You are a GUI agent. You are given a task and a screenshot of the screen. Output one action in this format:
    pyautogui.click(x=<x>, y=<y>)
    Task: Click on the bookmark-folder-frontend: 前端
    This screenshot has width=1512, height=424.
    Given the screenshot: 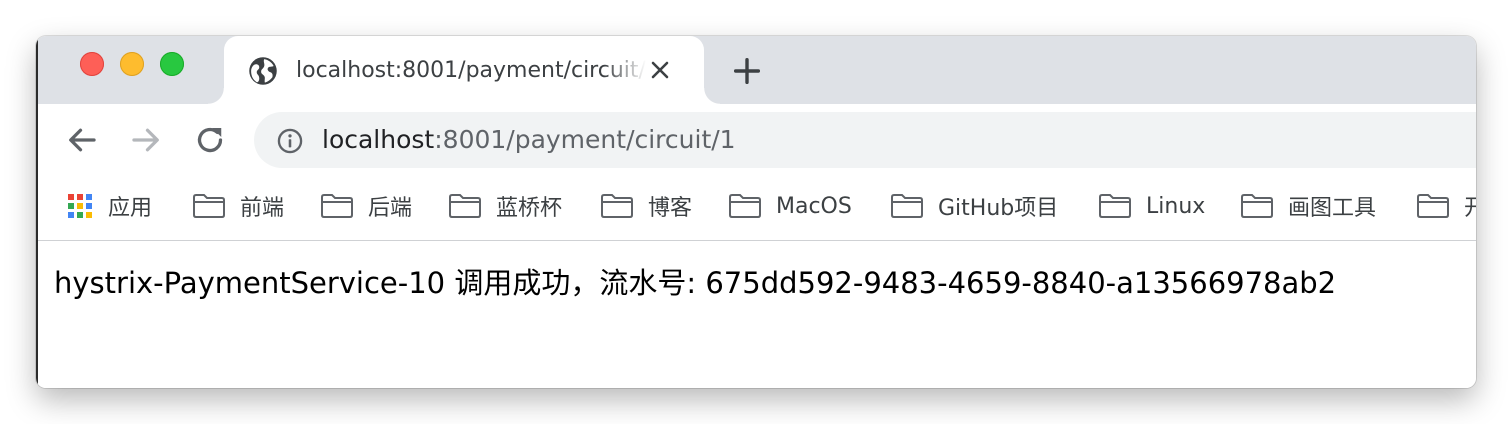 What is the action you would take?
    pyautogui.click(x=238, y=206)
    